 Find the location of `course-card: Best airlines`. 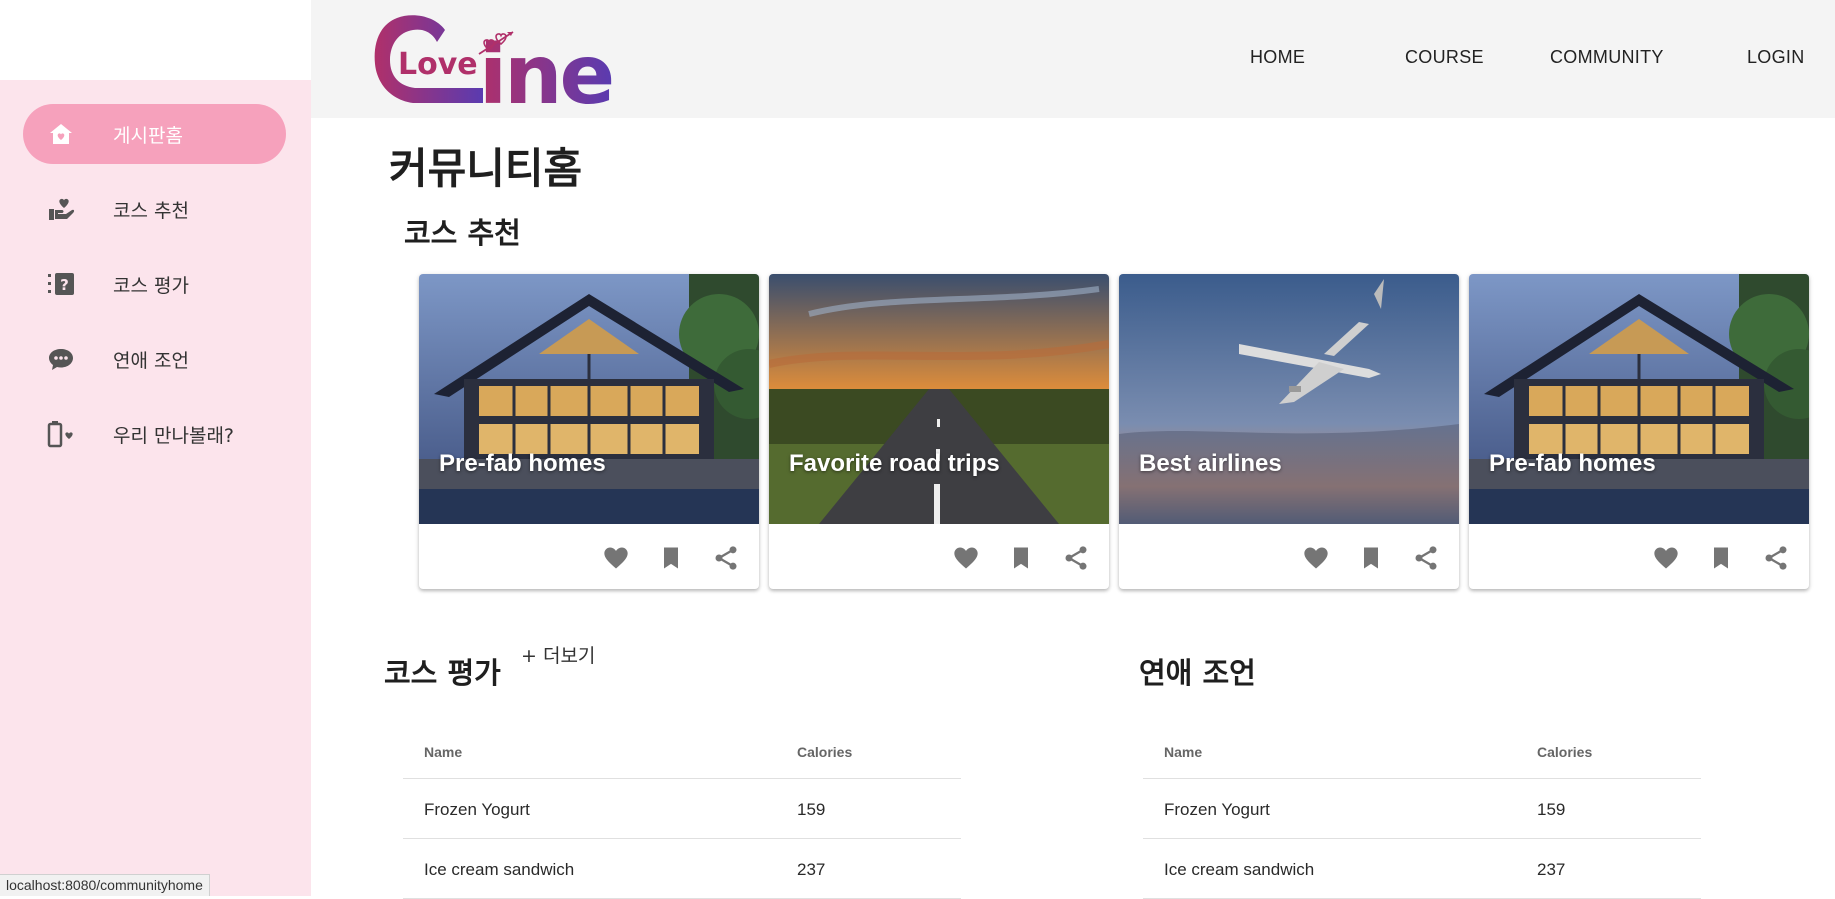

course-card: Best airlines is located at coordinates (1289, 431).